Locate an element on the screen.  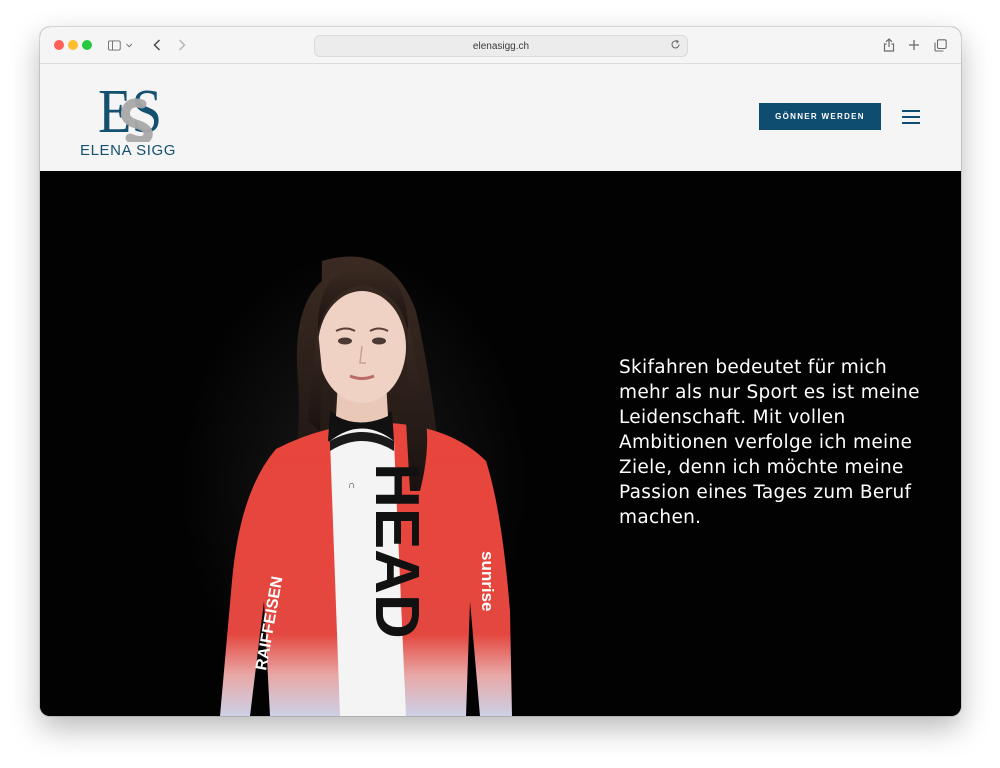
sidebar-toggle-button is located at coordinates (120, 45).